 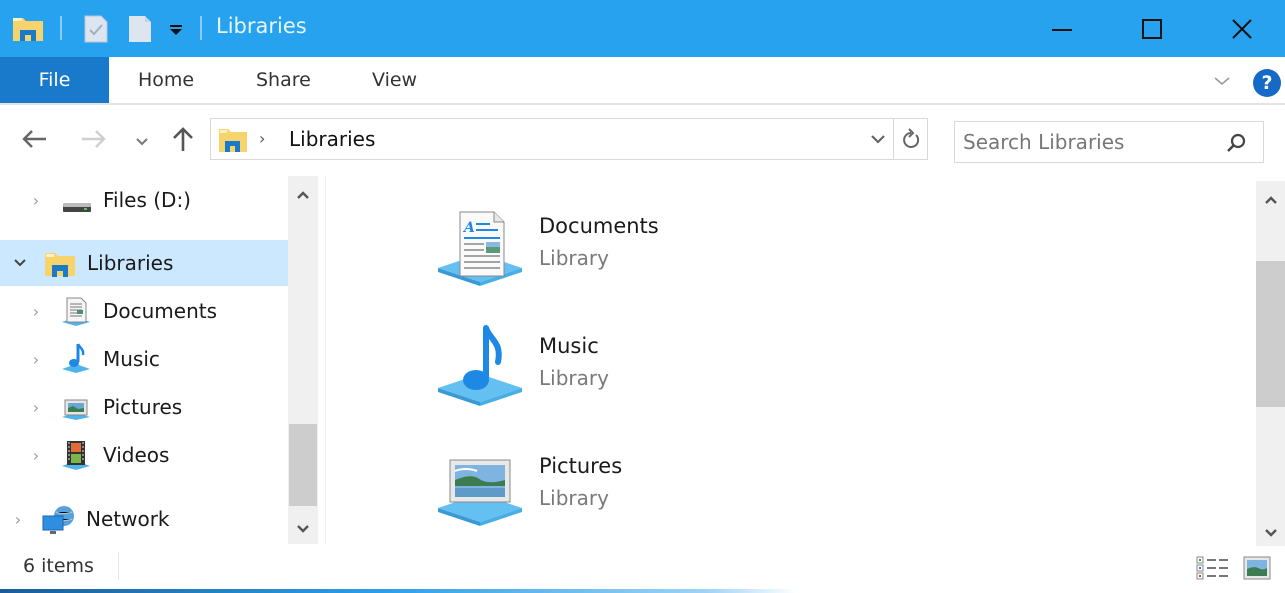 What do you see at coordinates (144, 407) in the screenshot?
I see `tree-item-pictures: › Pictures` at bounding box center [144, 407].